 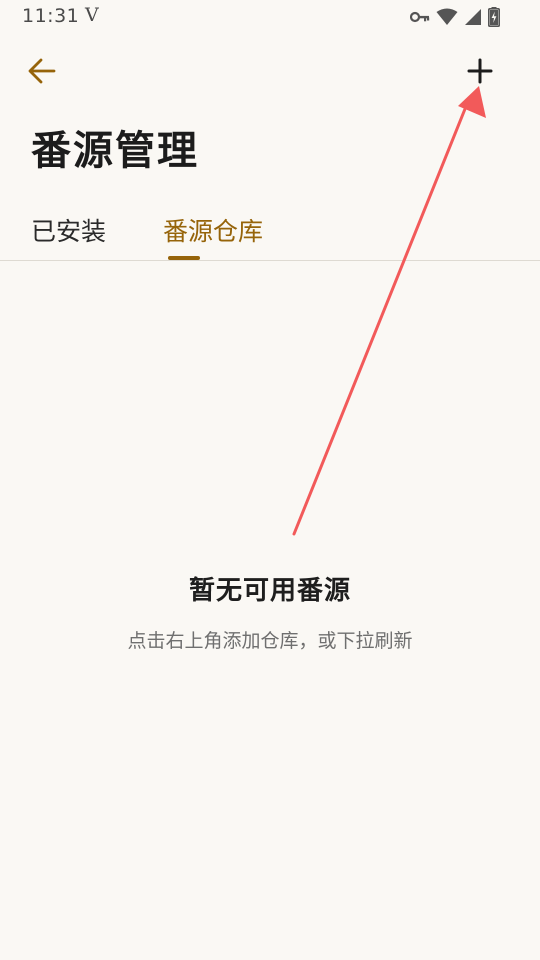 I want to click on arrow-left-icon, so click(x=42, y=73).